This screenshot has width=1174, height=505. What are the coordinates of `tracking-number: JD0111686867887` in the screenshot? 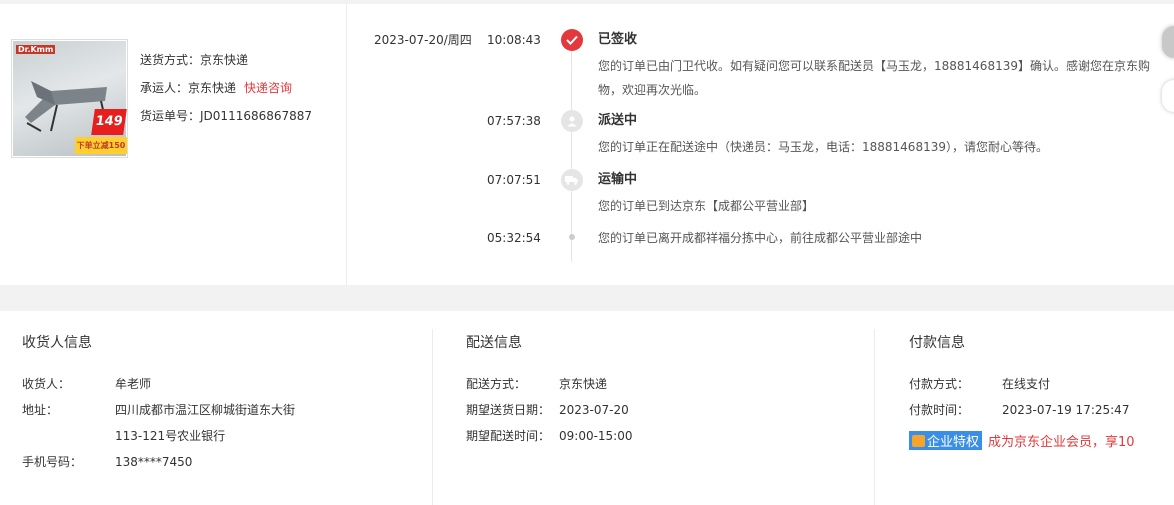 It's located at (256, 116).